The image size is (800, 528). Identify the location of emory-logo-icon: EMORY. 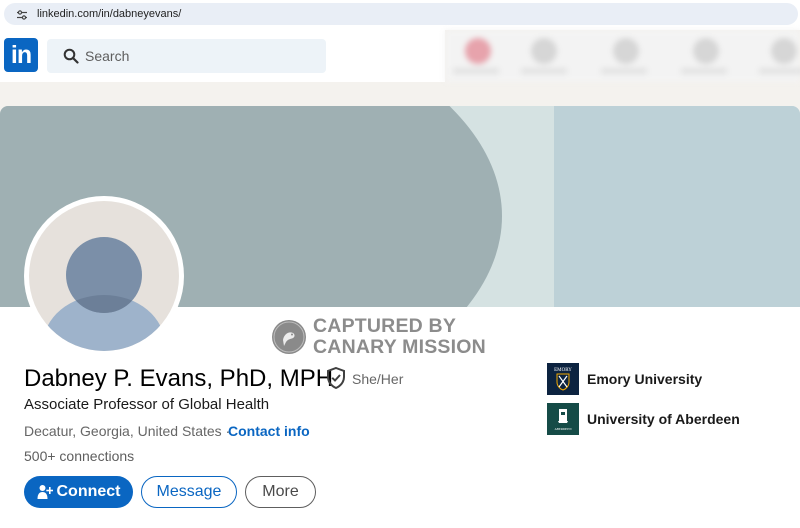
(563, 379).